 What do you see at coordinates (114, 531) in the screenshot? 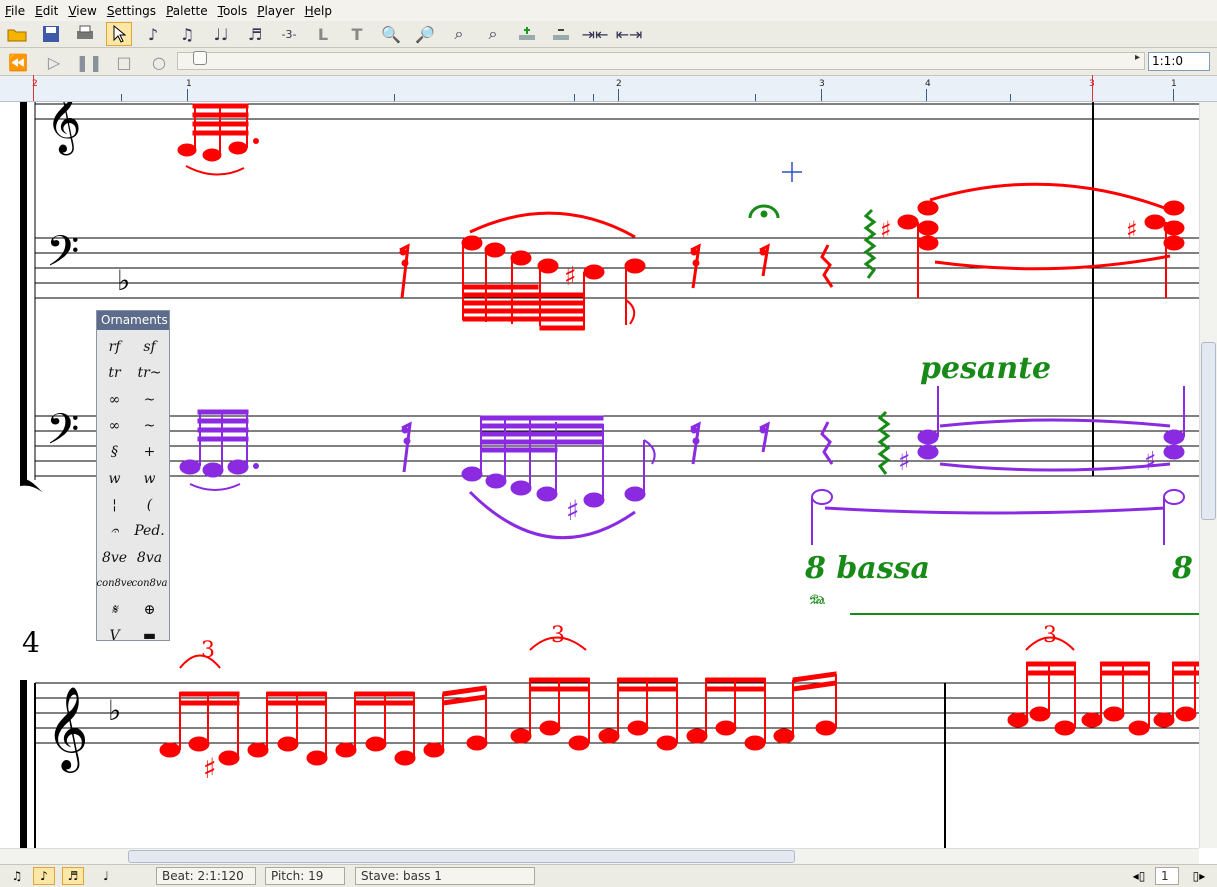
I see `fermata-icon: 𝄐` at bounding box center [114, 531].